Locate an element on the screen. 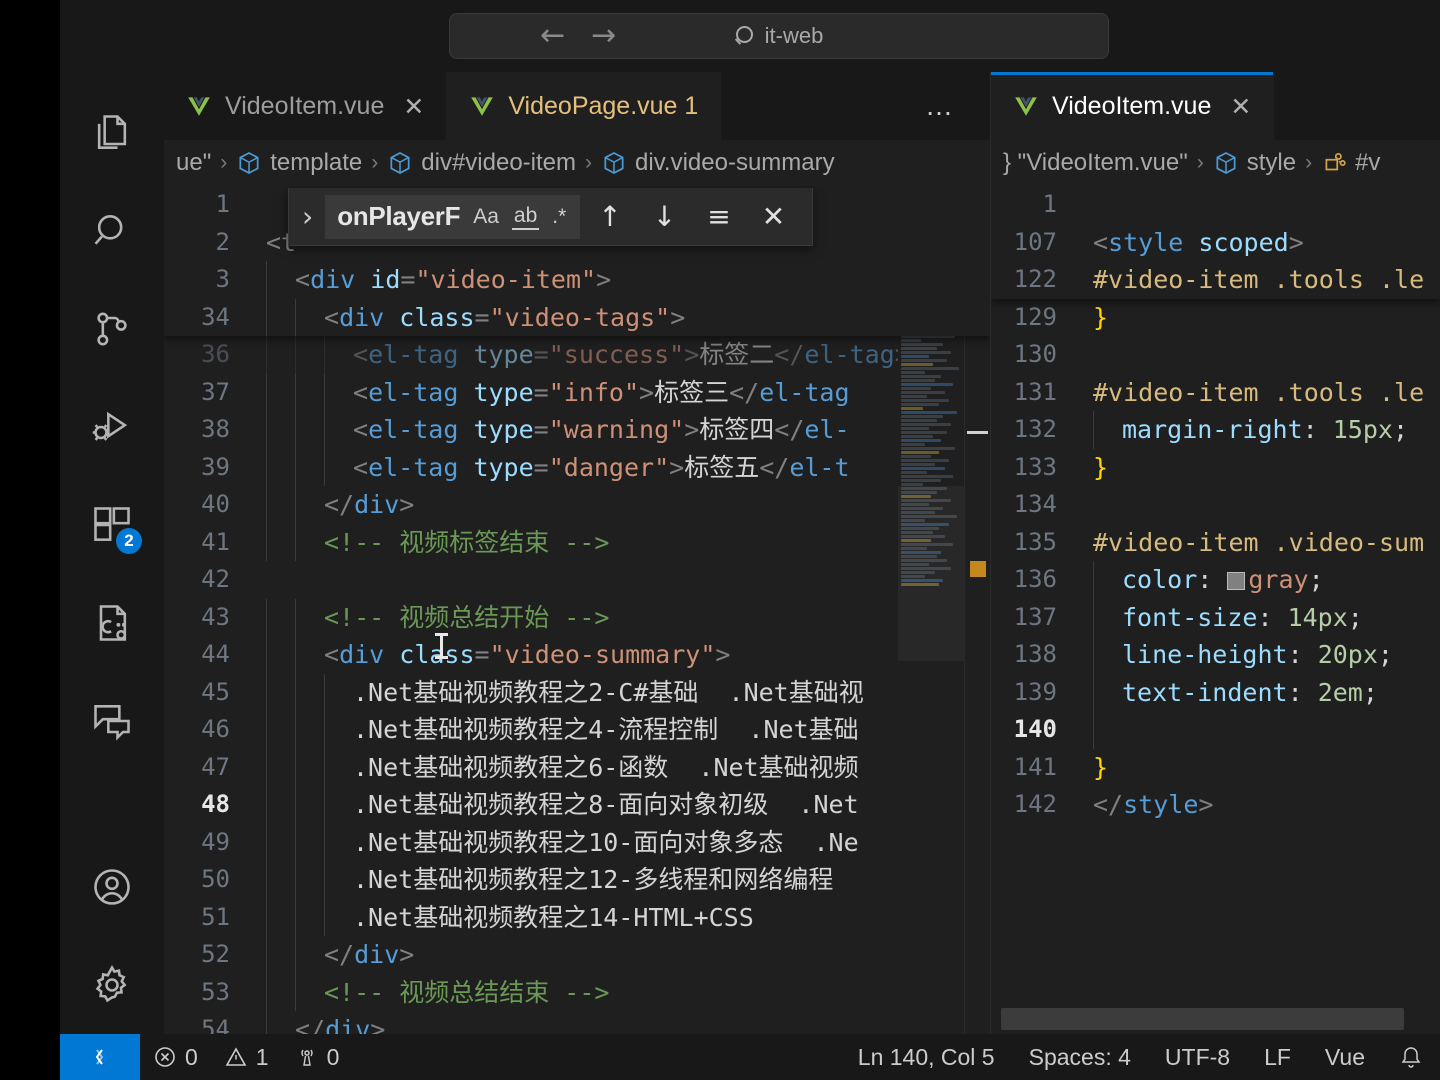 This screenshot has height=1080, width=1440. code-line: 139 text-indent: 2em; is located at coordinates (1215, 692).